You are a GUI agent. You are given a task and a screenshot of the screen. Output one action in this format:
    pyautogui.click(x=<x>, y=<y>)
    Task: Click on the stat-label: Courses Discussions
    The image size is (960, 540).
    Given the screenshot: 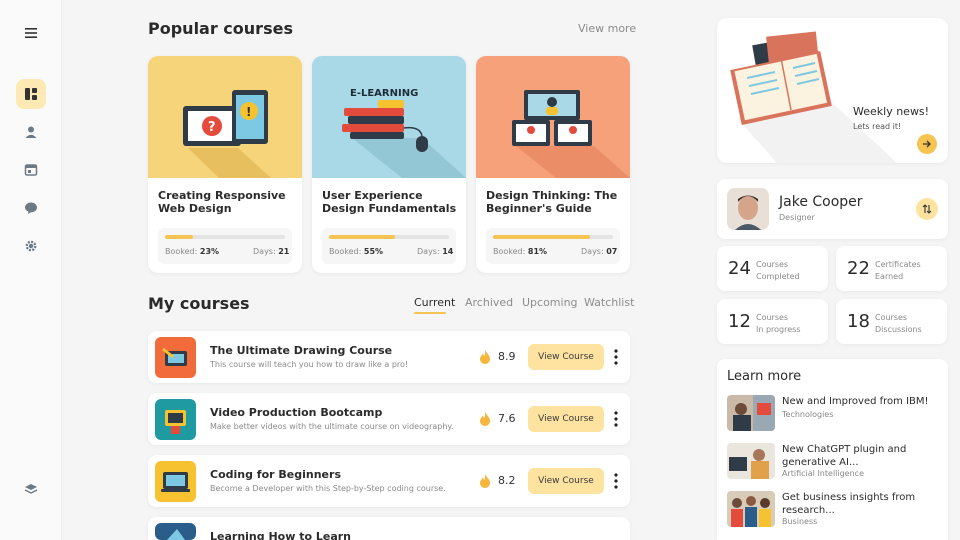 What is the action you would take?
    pyautogui.click(x=898, y=323)
    